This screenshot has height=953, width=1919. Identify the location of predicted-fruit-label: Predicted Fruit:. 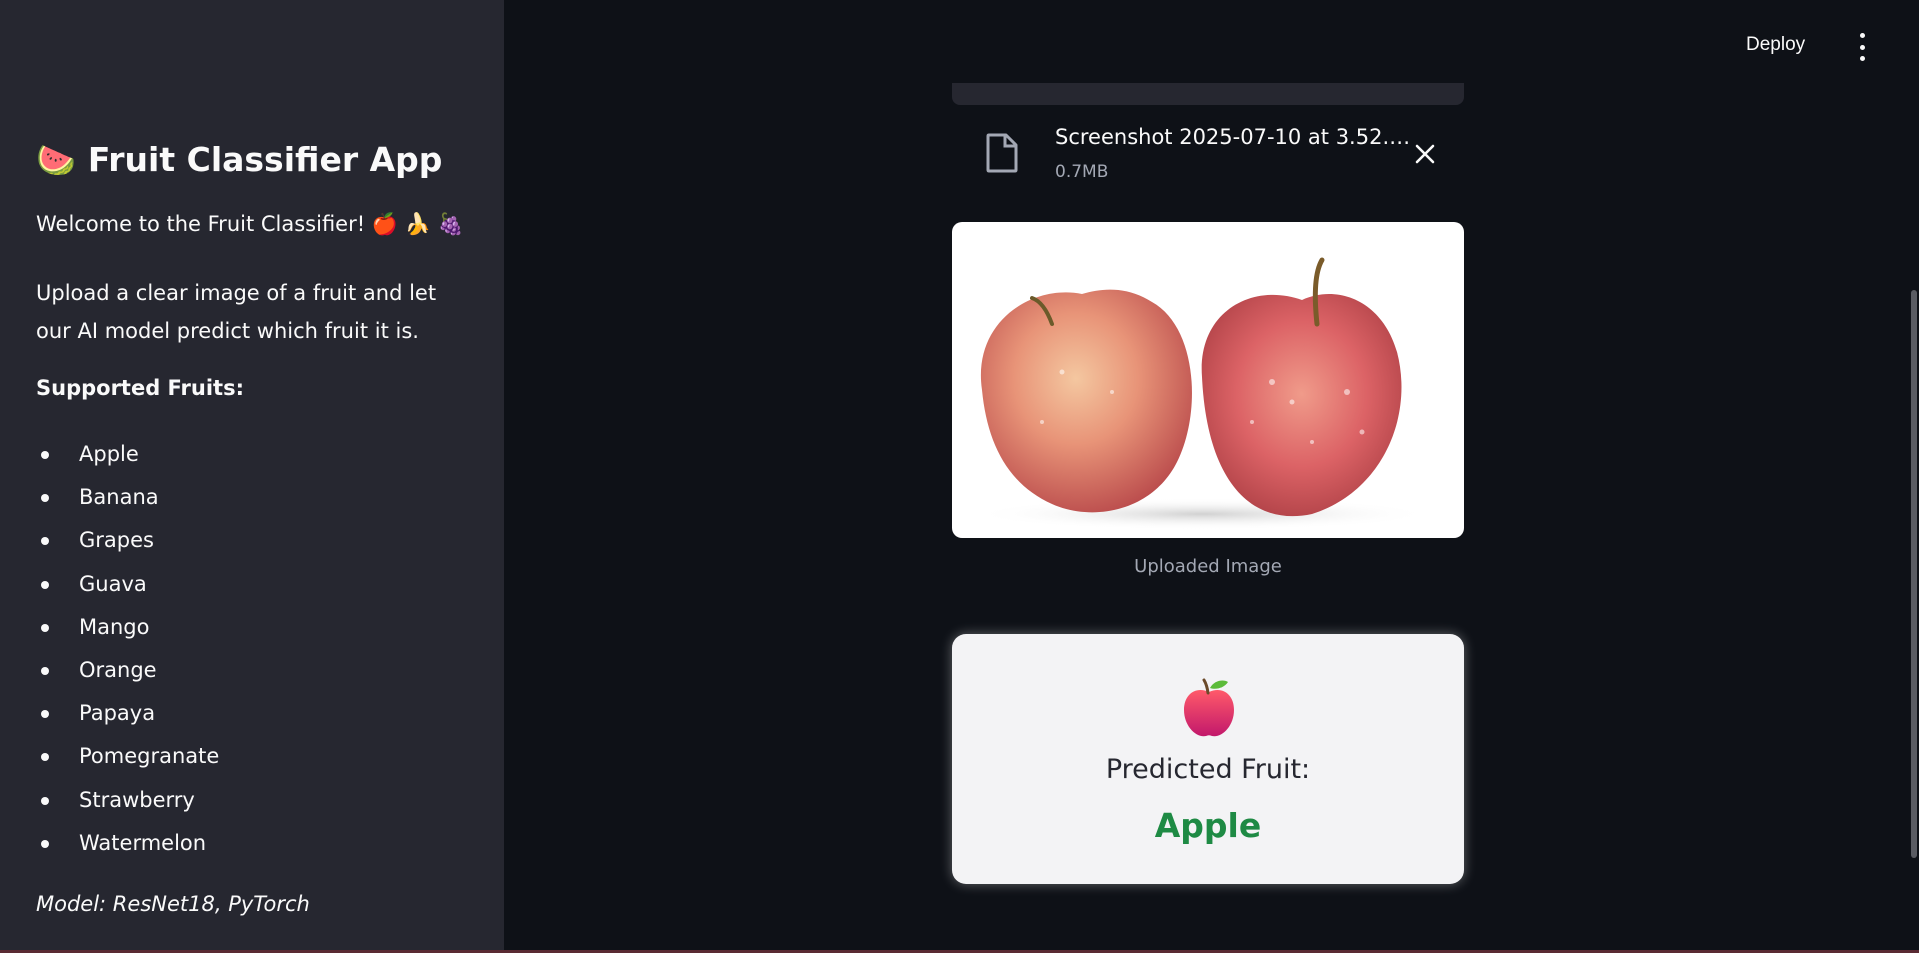
(1208, 769).